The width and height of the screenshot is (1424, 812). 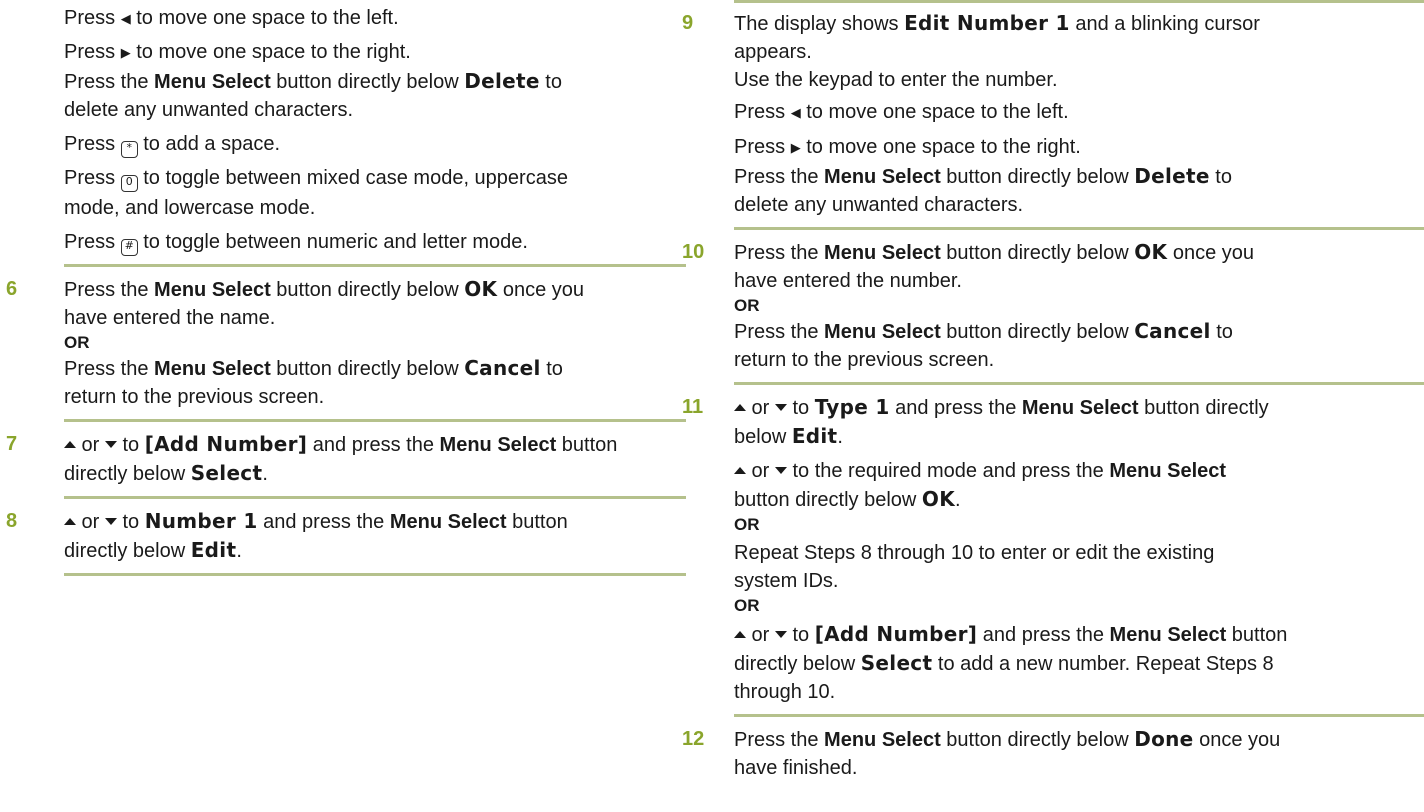 What do you see at coordinates (795, 112) in the screenshot?
I see `left-arrow-key-icon: ◀` at bounding box center [795, 112].